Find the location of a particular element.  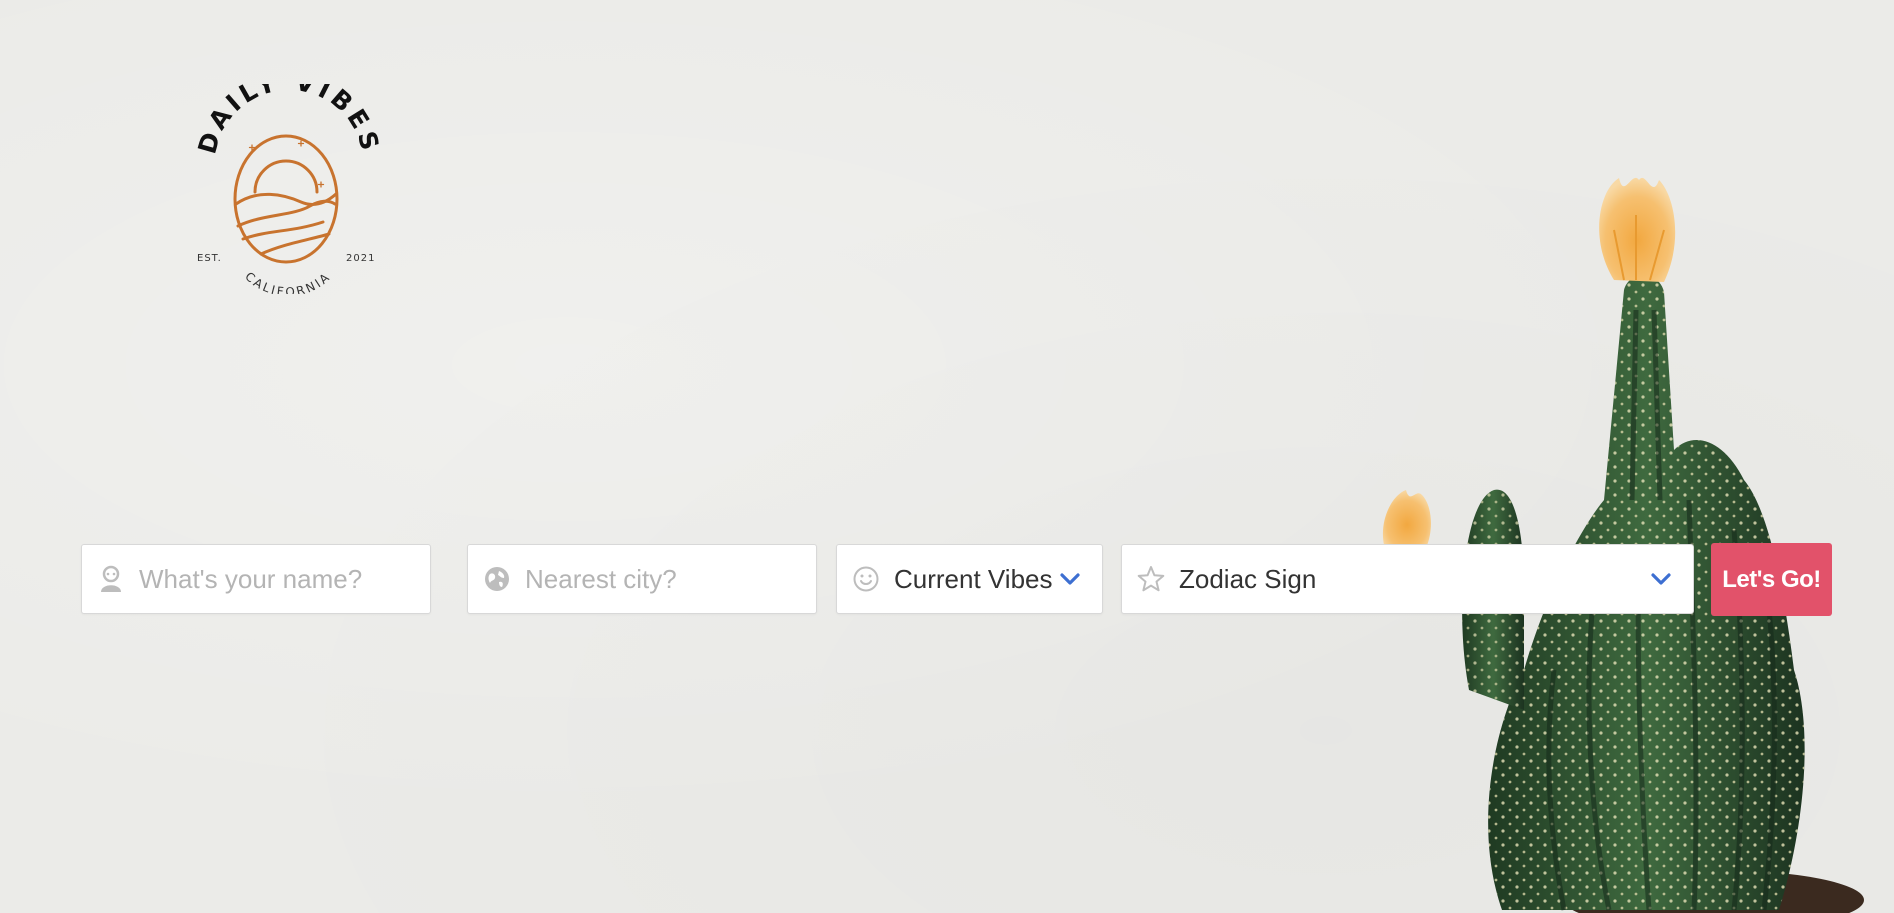

name-field is located at coordinates (256, 579).